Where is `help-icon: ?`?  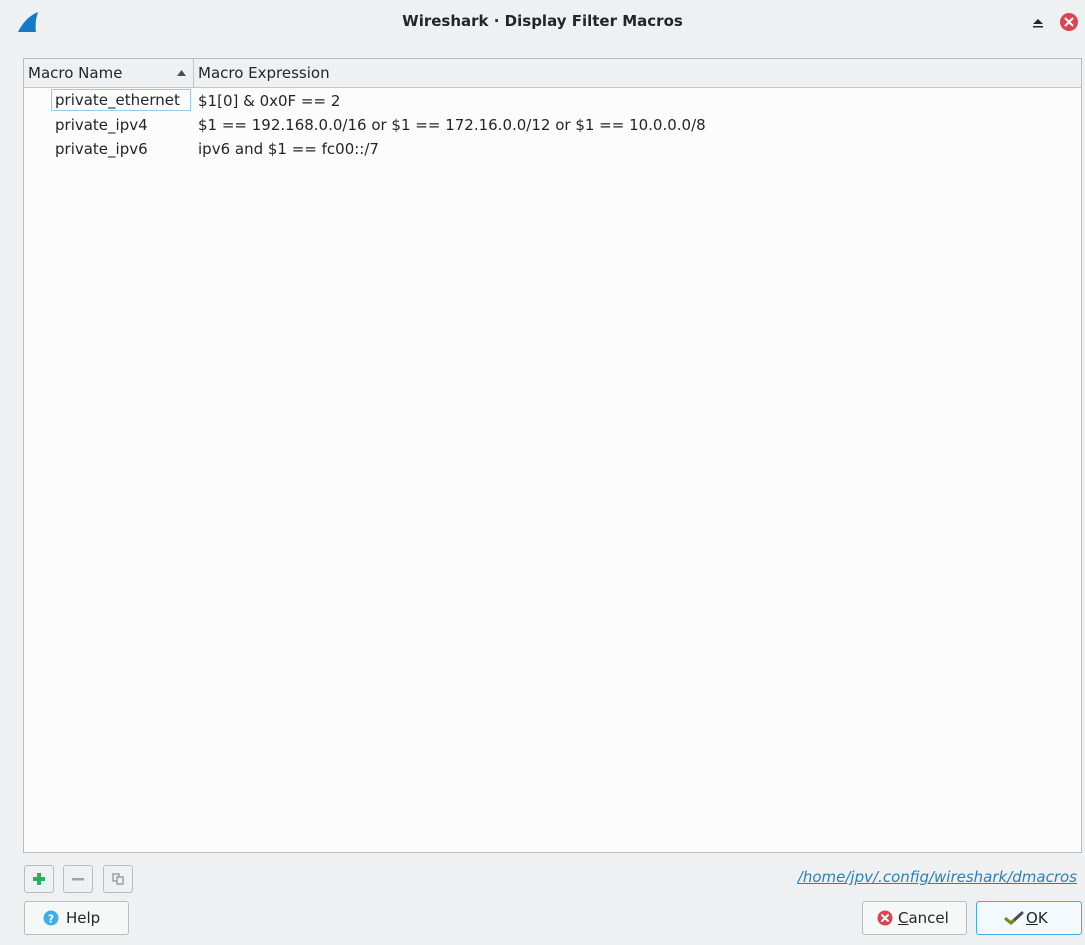 help-icon: ? is located at coordinates (51, 918).